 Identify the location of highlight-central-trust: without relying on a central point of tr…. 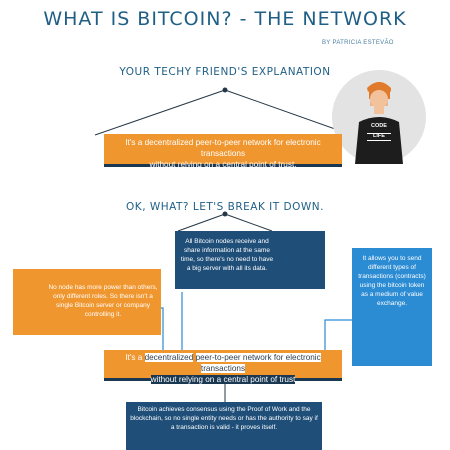
(223, 380).